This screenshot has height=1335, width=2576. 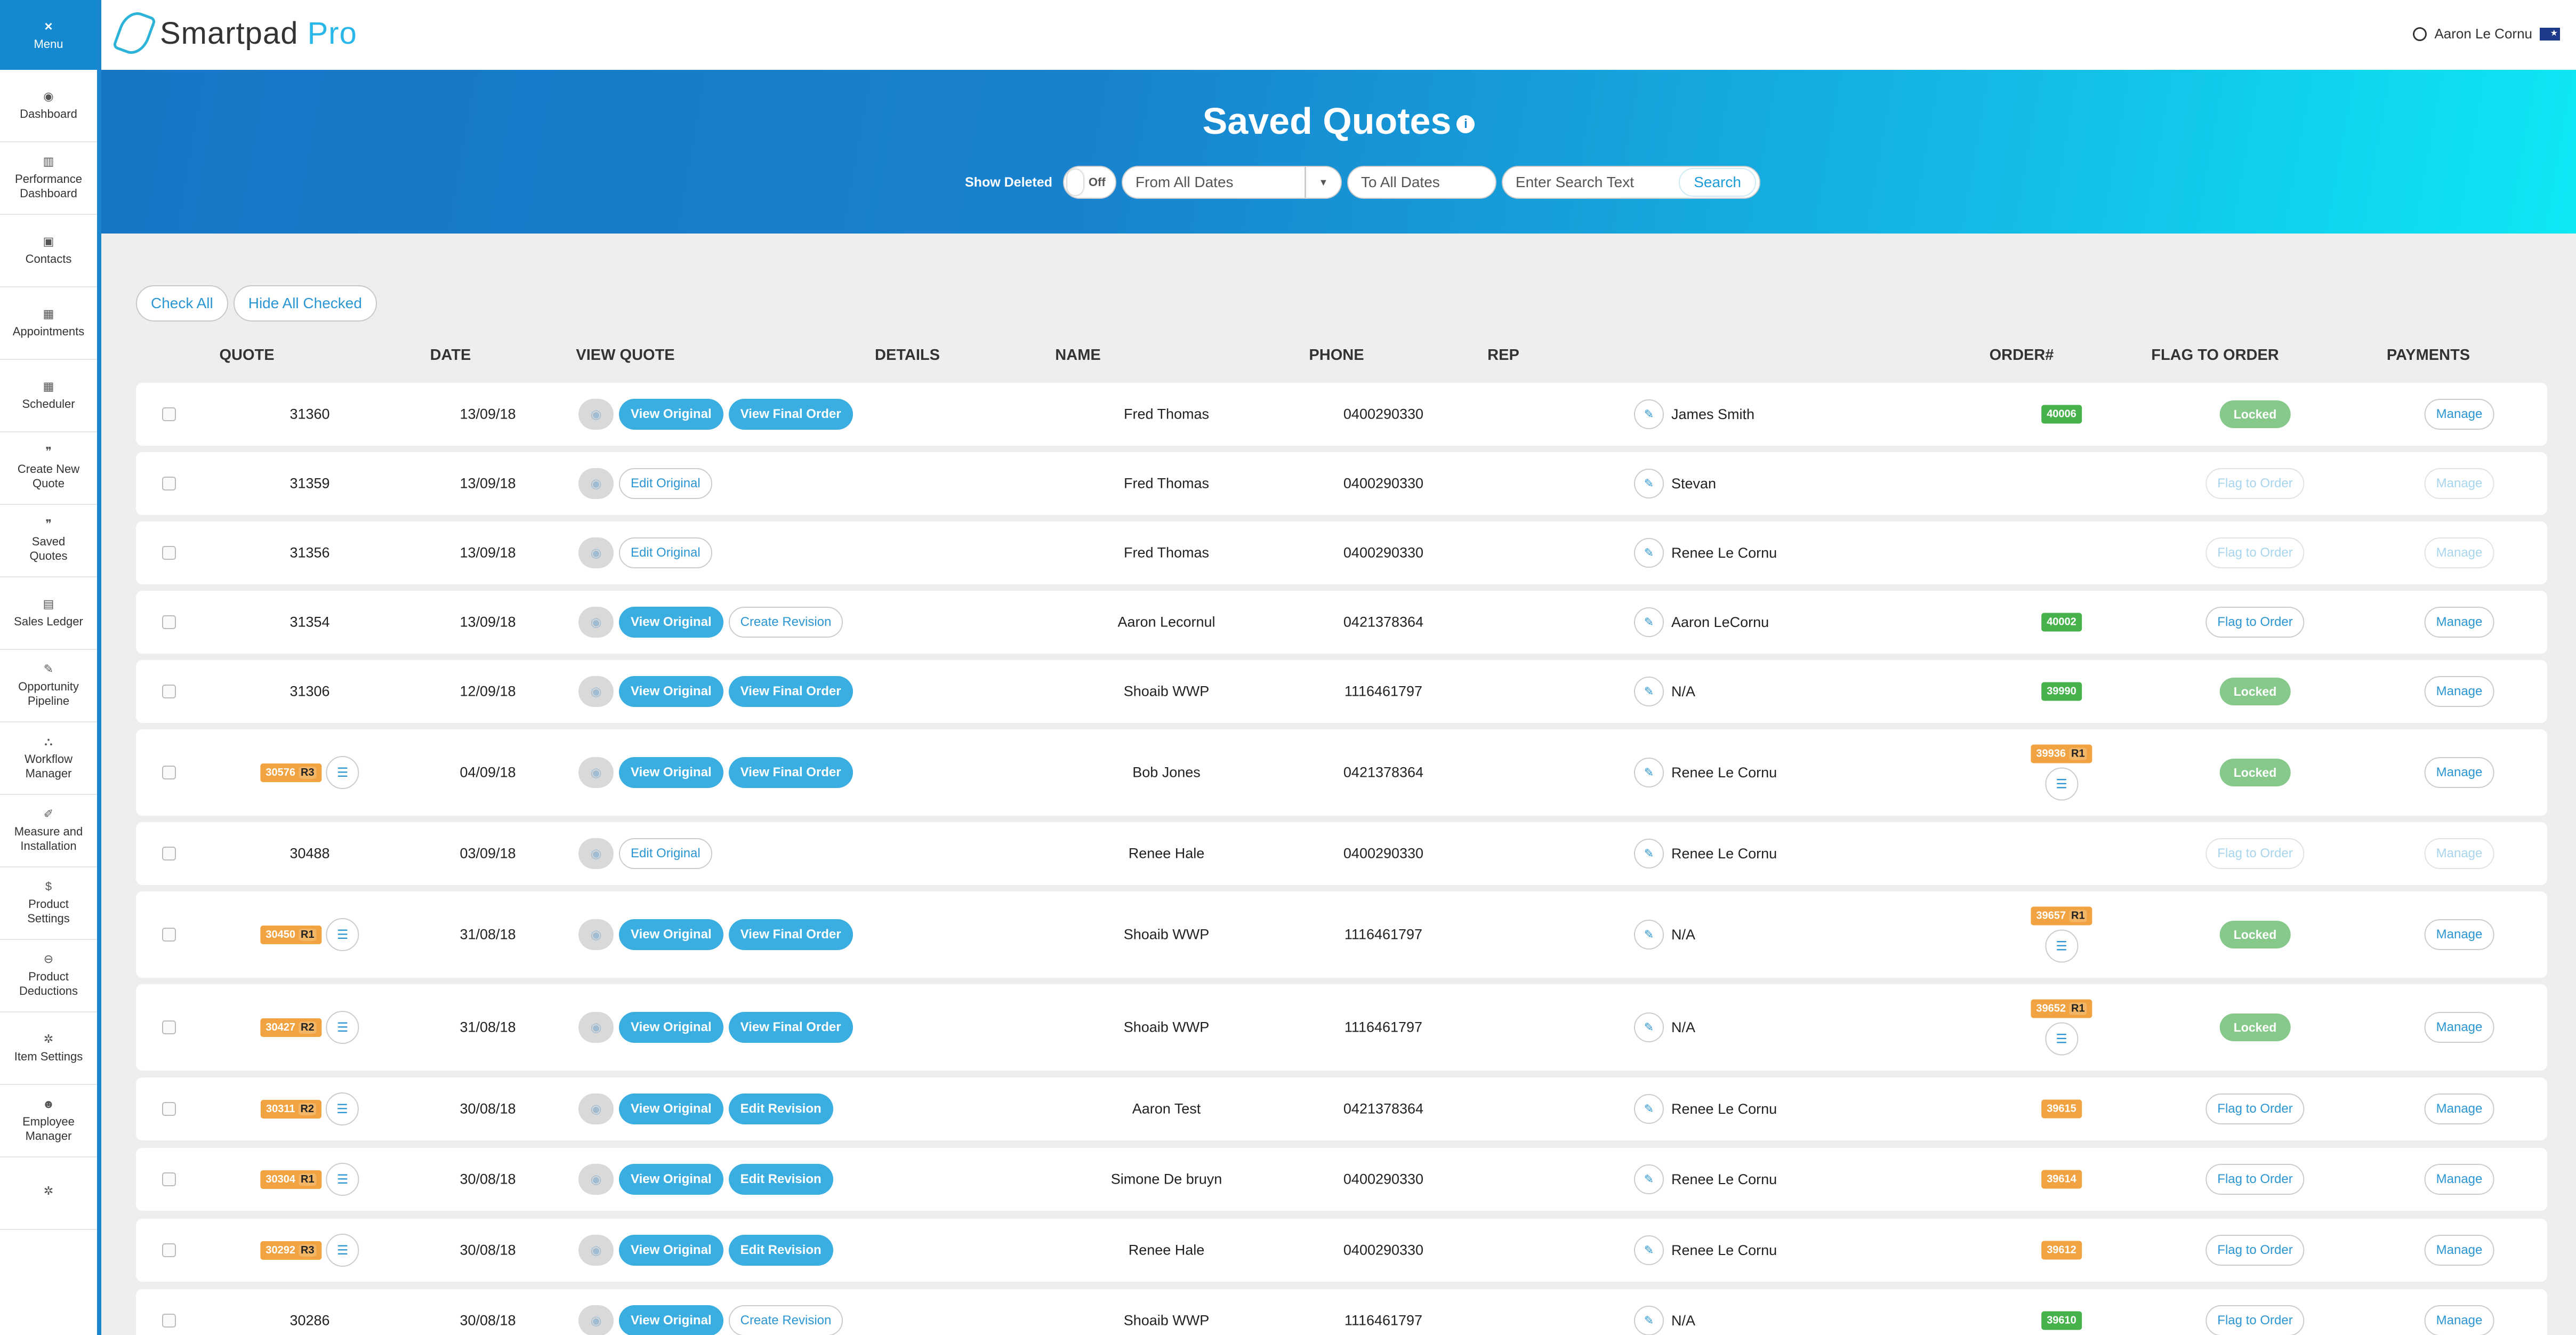 What do you see at coordinates (48, 396) in the screenshot?
I see `sidebar-item: ▦ Scheduler` at bounding box center [48, 396].